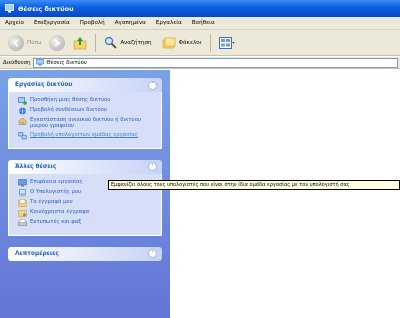 The height and width of the screenshot is (318, 400). Describe the element at coordinates (14, 23) in the screenshot. I see `menu-file: Αρχείο` at that location.